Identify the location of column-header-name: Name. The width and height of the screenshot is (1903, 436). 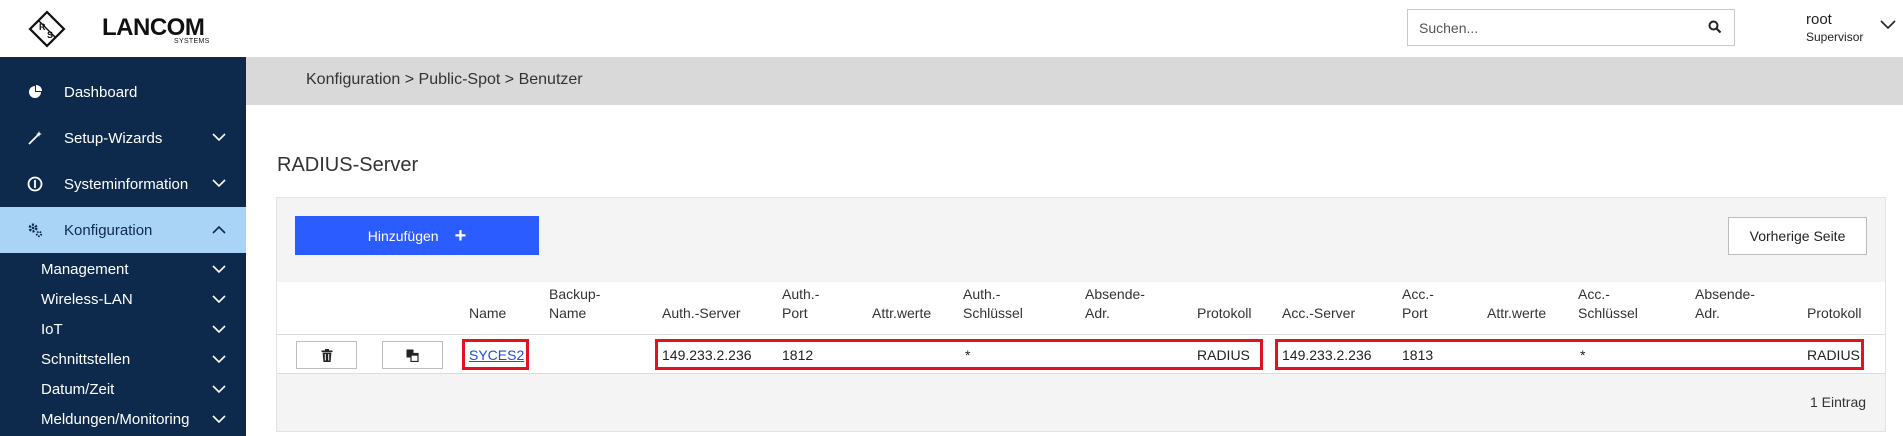
(487, 313).